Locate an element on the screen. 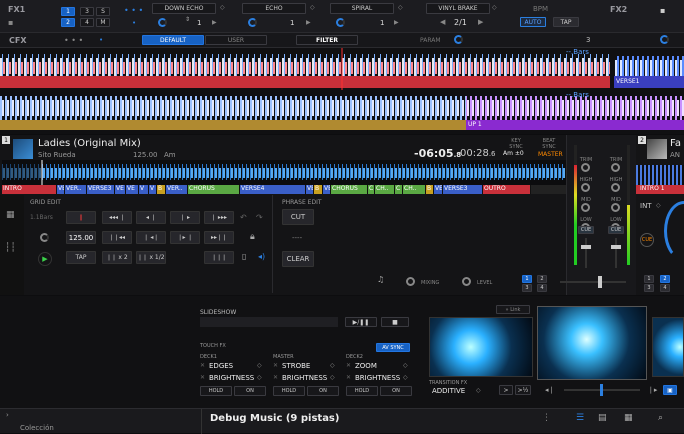  video-prev-icon: ◂❘ is located at coordinates (549, 390).